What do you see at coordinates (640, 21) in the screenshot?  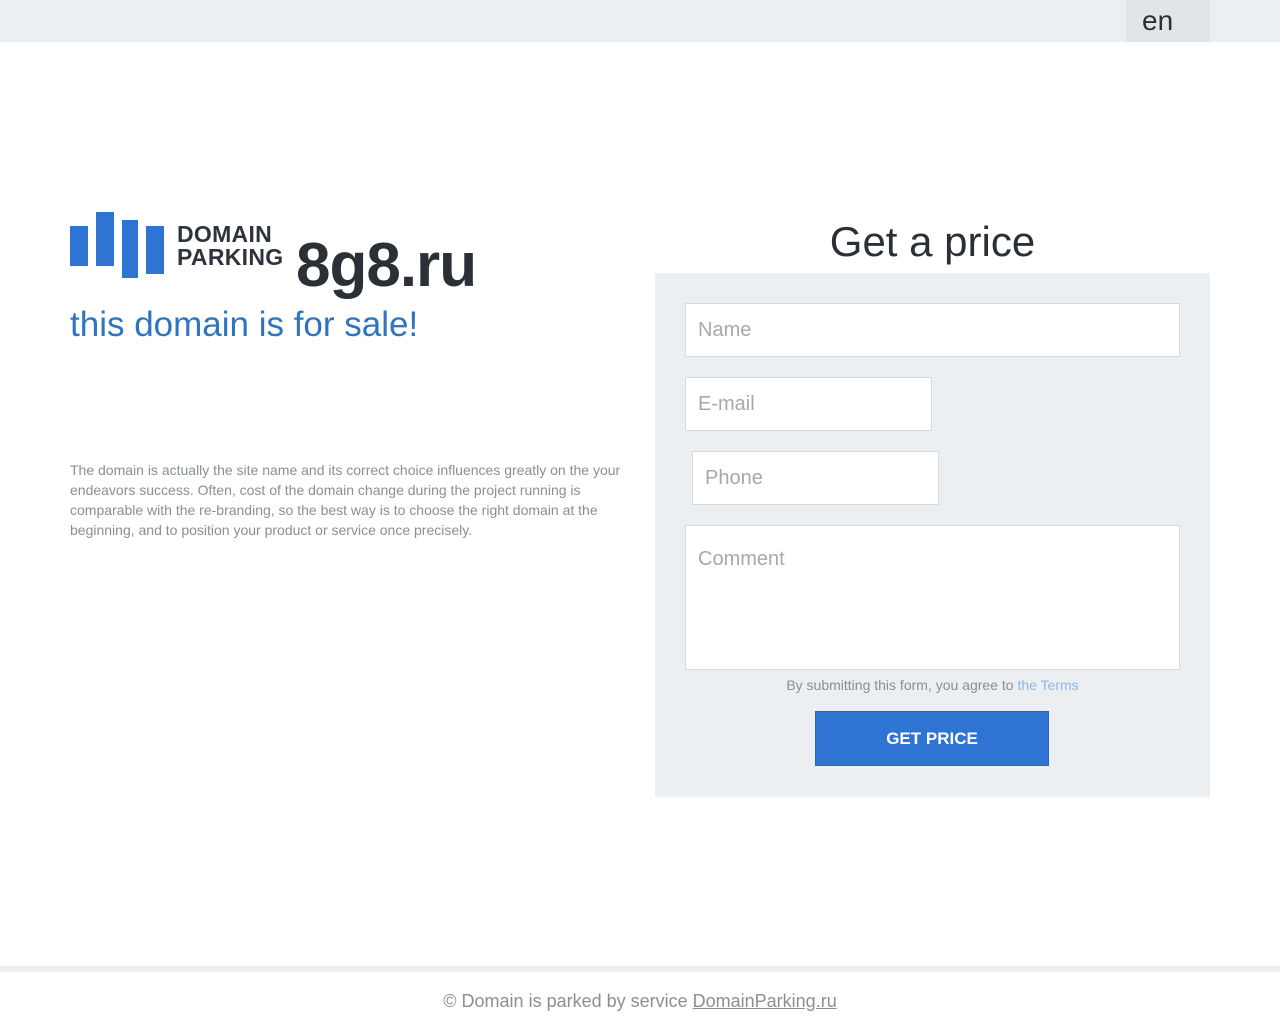 I see `top-bar: en` at bounding box center [640, 21].